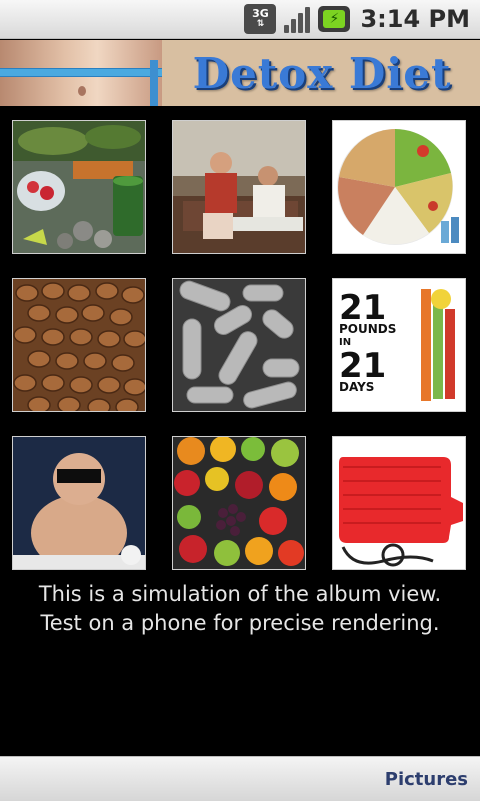  What do you see at coordinates (356, 387) in the screenshot?
I see `book-line-days: DAYS` at bounding box center [356, 387].